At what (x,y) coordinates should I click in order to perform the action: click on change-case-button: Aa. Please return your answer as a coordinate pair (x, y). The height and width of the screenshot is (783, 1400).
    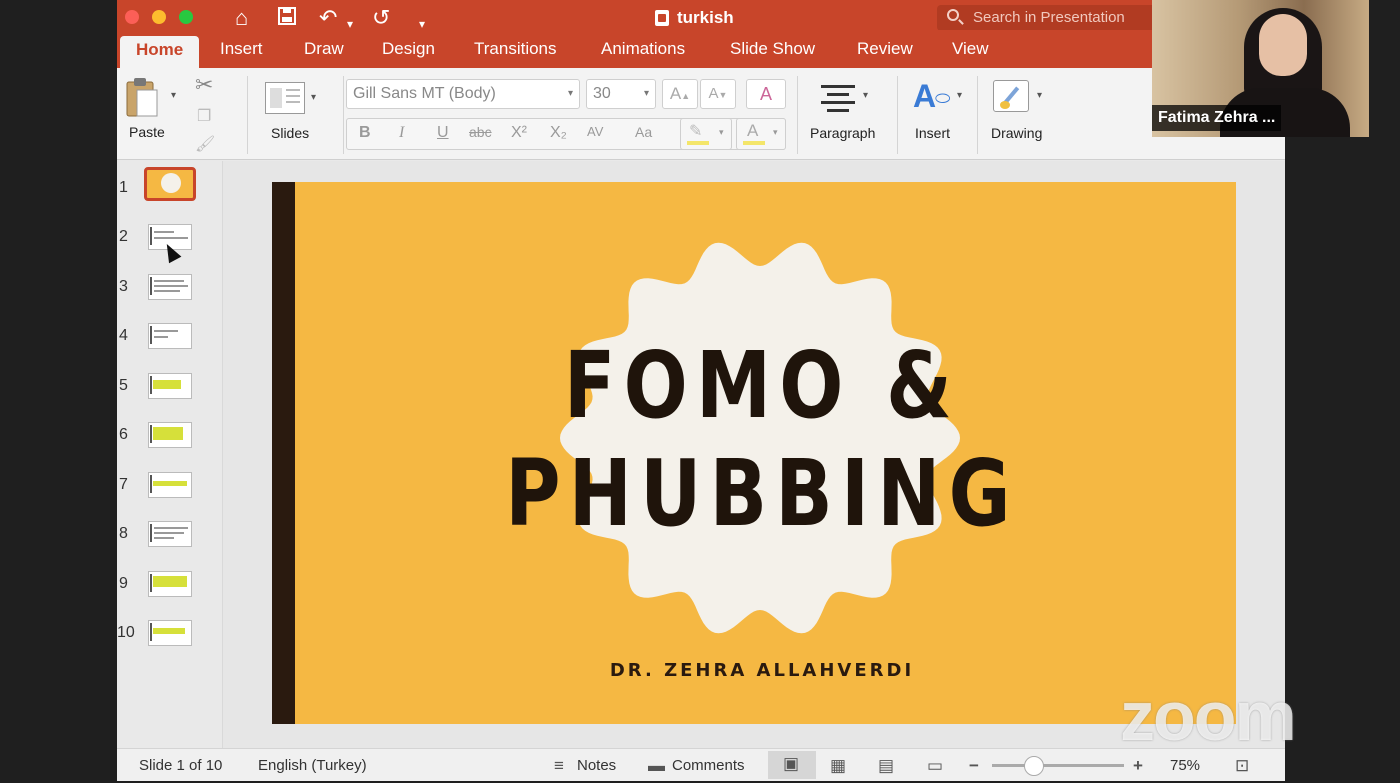
    Looking at the image, I should click on (643, 132).